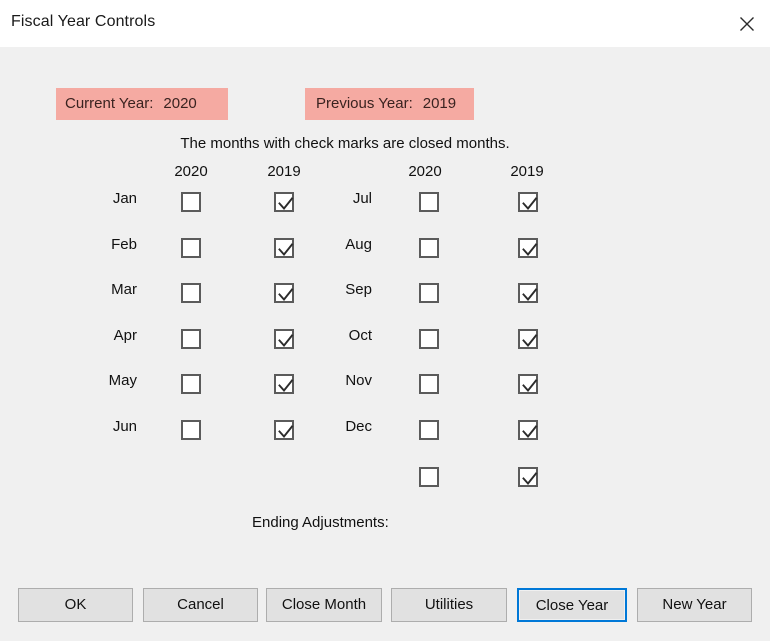  Describe the element at coordinates (320, 522) in the screenshot. I see `ending-adjustments-label: Ending Adjustments:` at that location.